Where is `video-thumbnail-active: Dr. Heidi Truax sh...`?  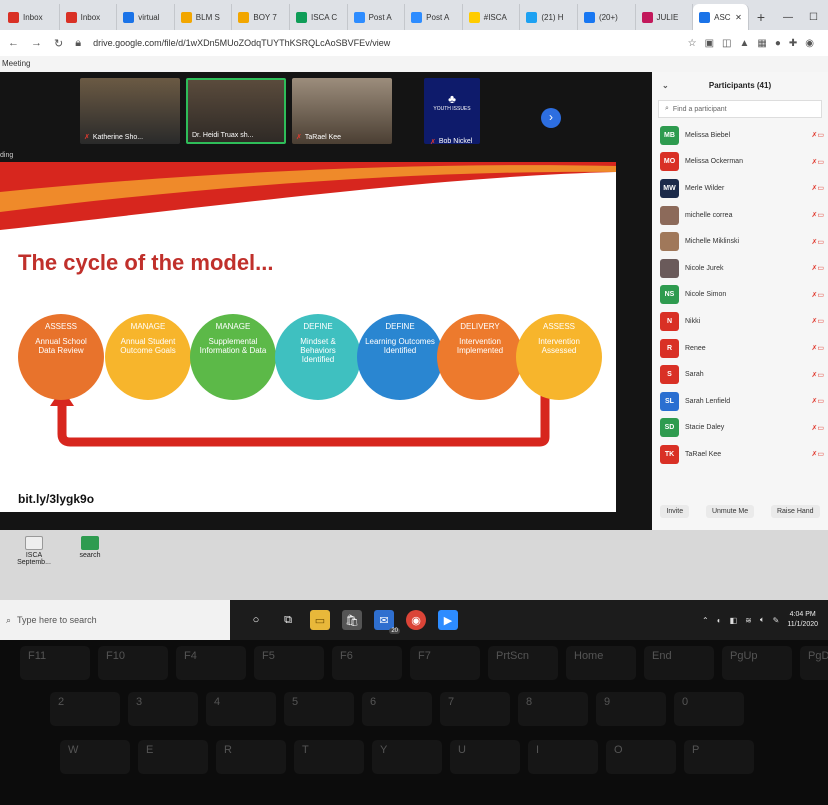 video-thumbnail-active: Dr. Heidi Truax sh... is located at coordinates (236, 111).